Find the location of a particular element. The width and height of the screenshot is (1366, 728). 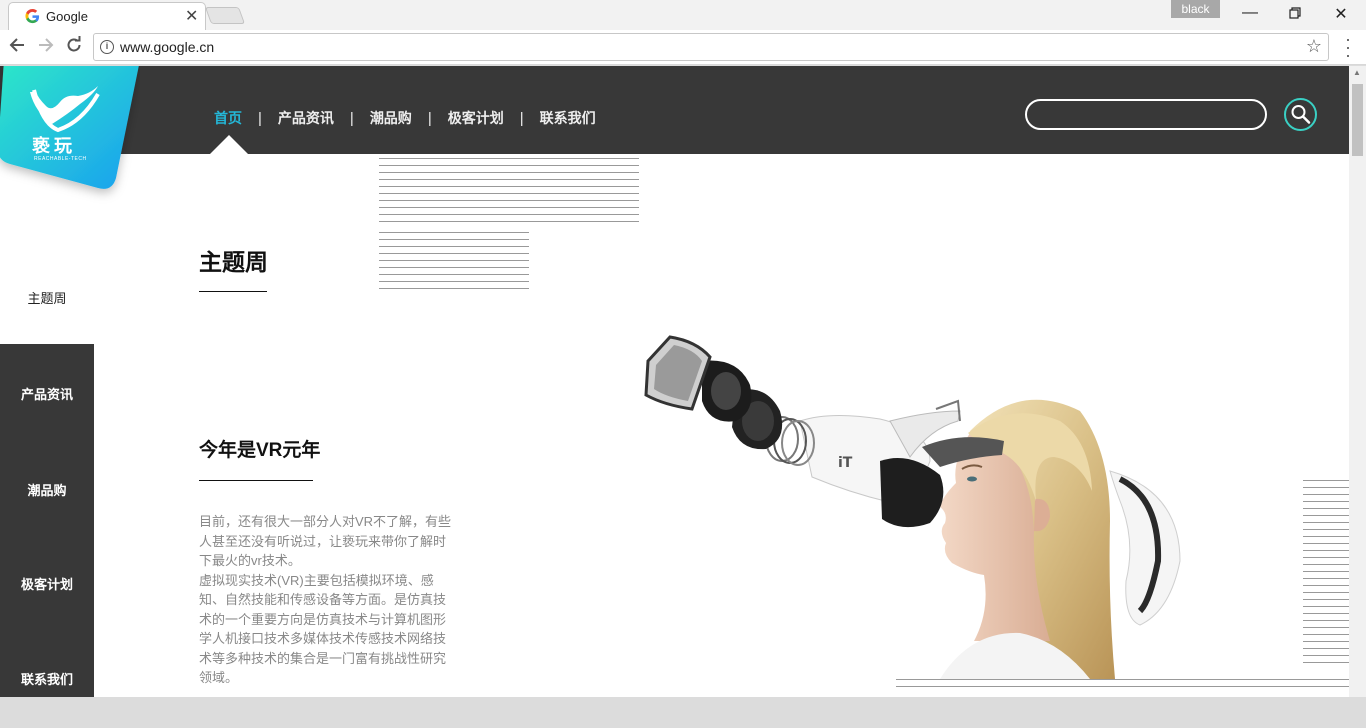

sidebar-item-theme-week: 主题周 is located at coordinates (47, 297).